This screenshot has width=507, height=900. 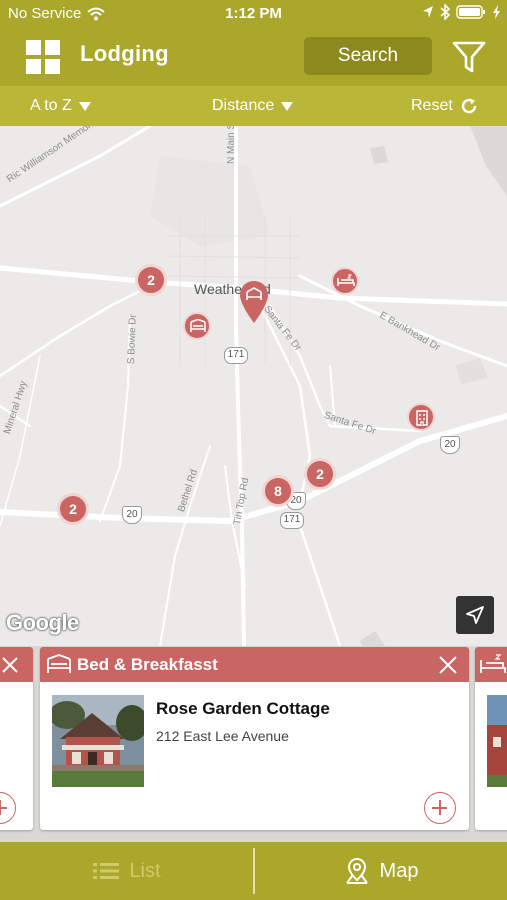 I want to click on tab-map: Map, so click(x=381, y=871).